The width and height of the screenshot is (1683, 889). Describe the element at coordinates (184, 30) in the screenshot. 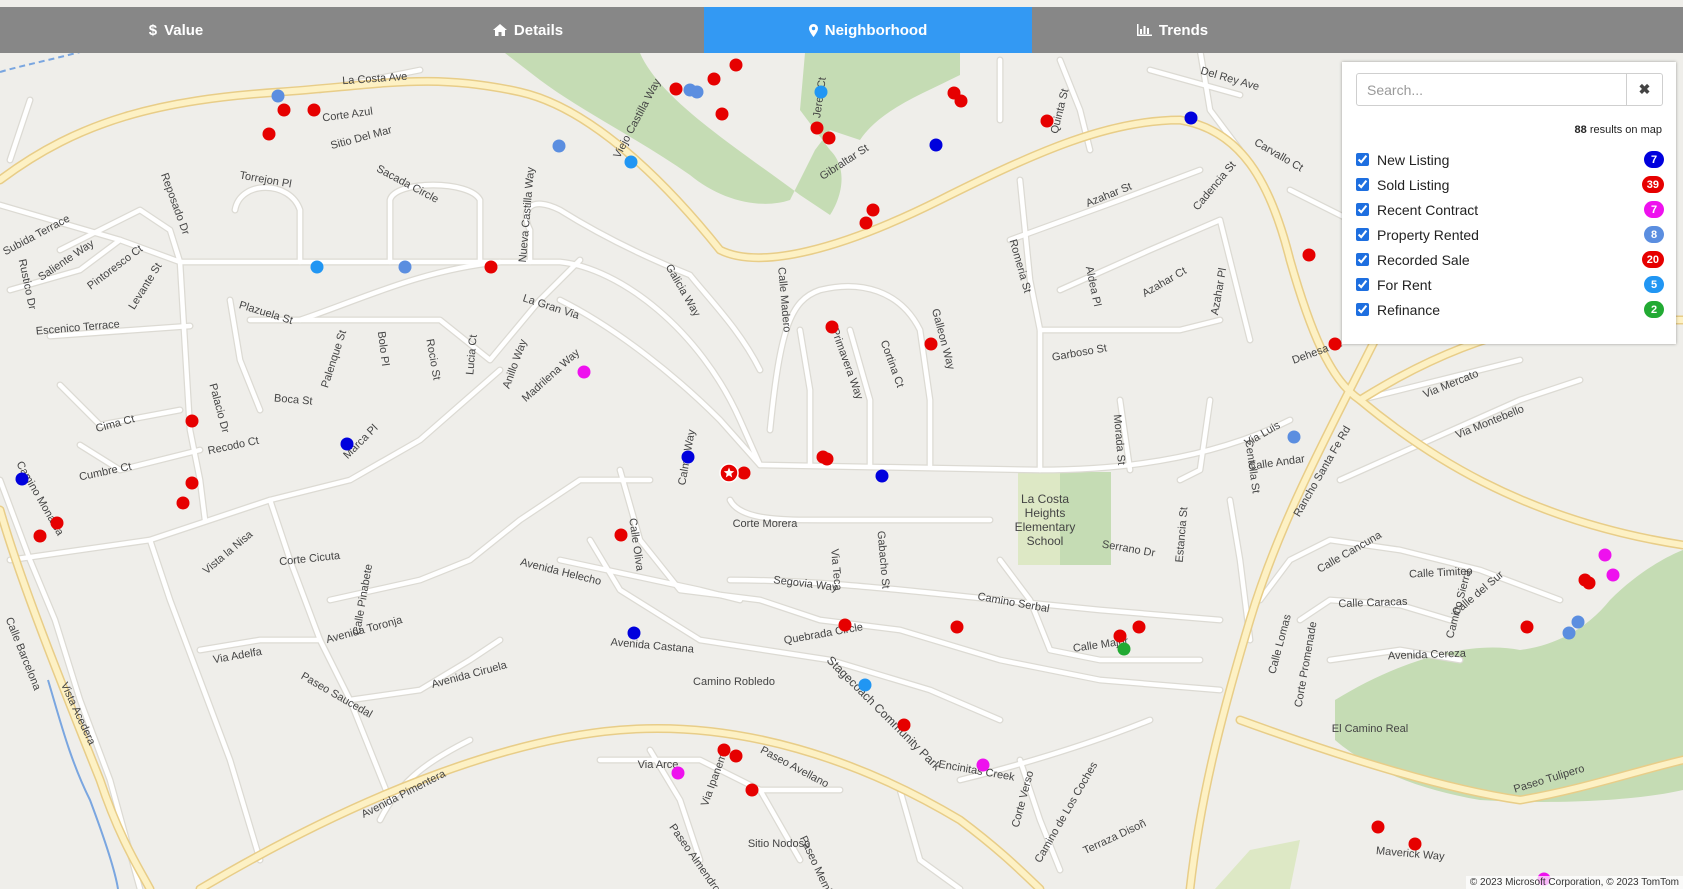

I see `tab-label: Value` at that location.